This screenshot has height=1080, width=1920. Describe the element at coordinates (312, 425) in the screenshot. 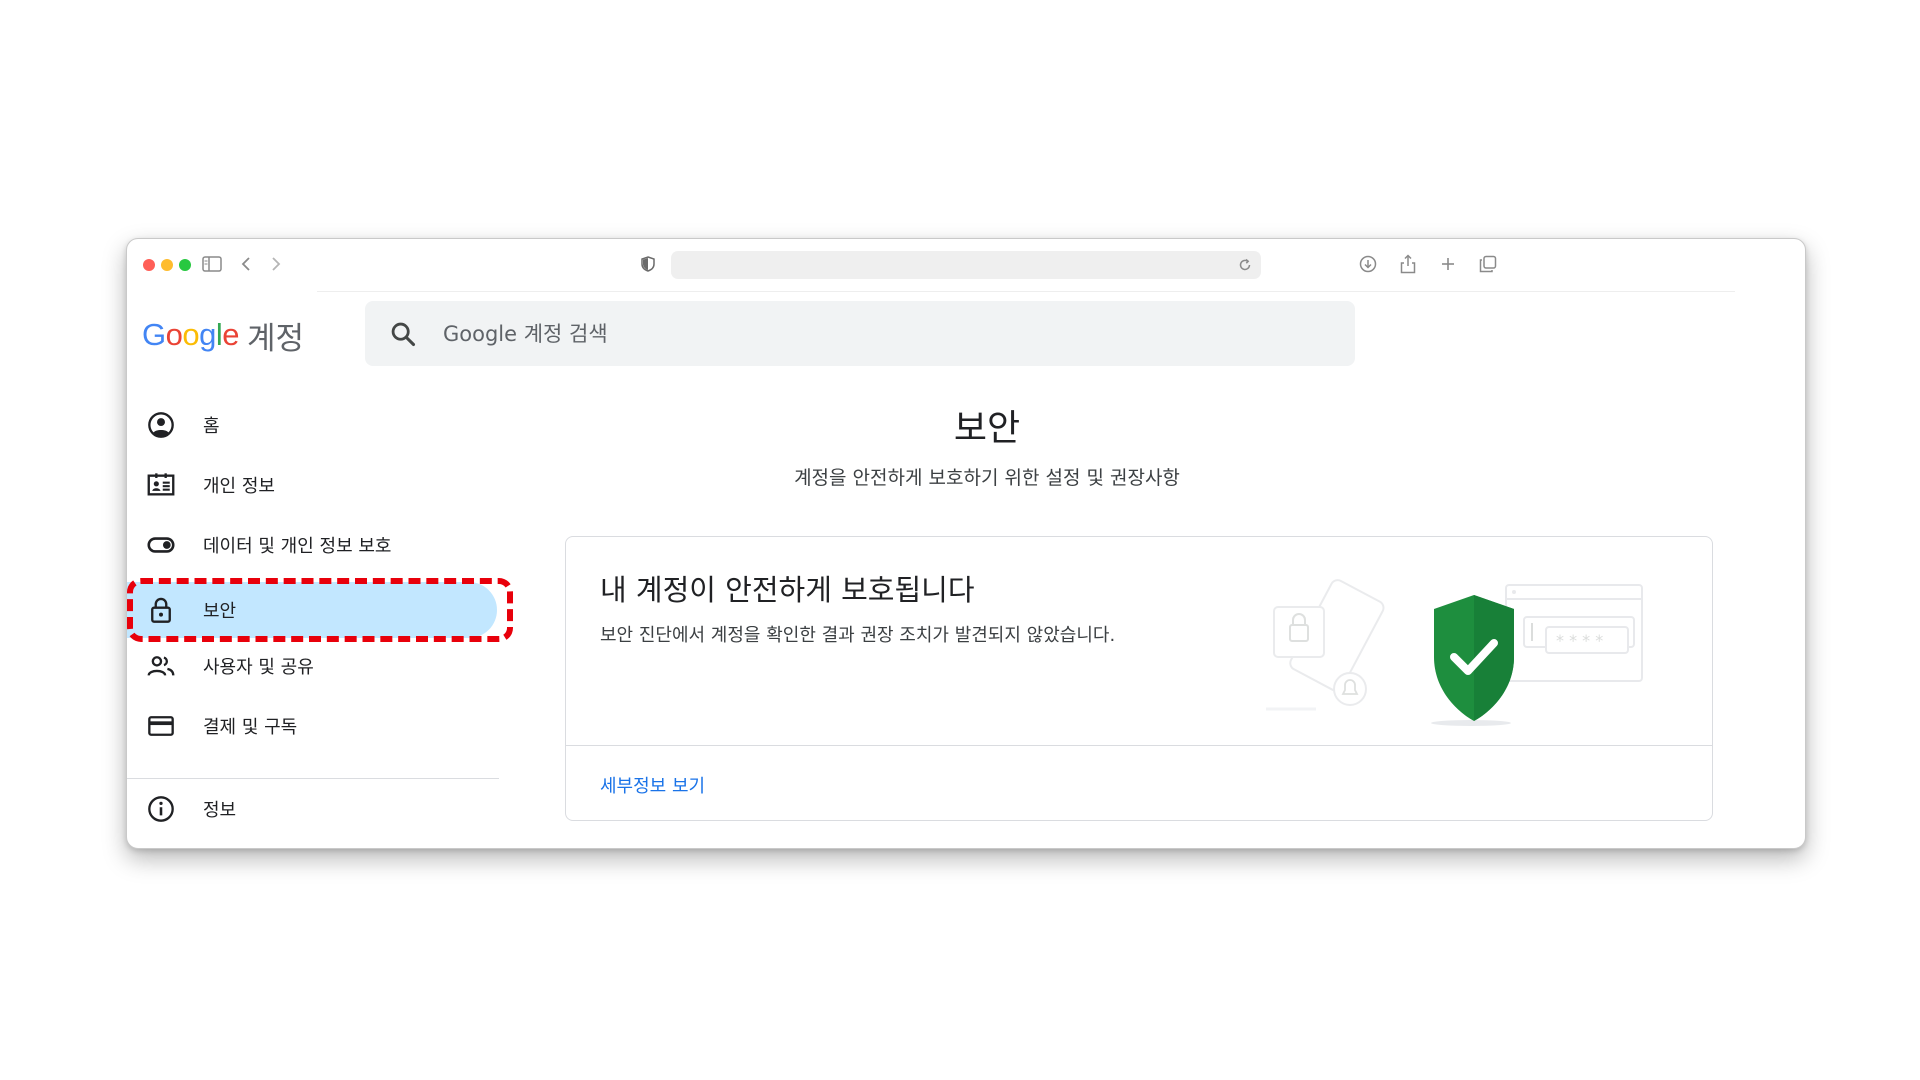

I see `sidebar-item-home: 홈` at that location.